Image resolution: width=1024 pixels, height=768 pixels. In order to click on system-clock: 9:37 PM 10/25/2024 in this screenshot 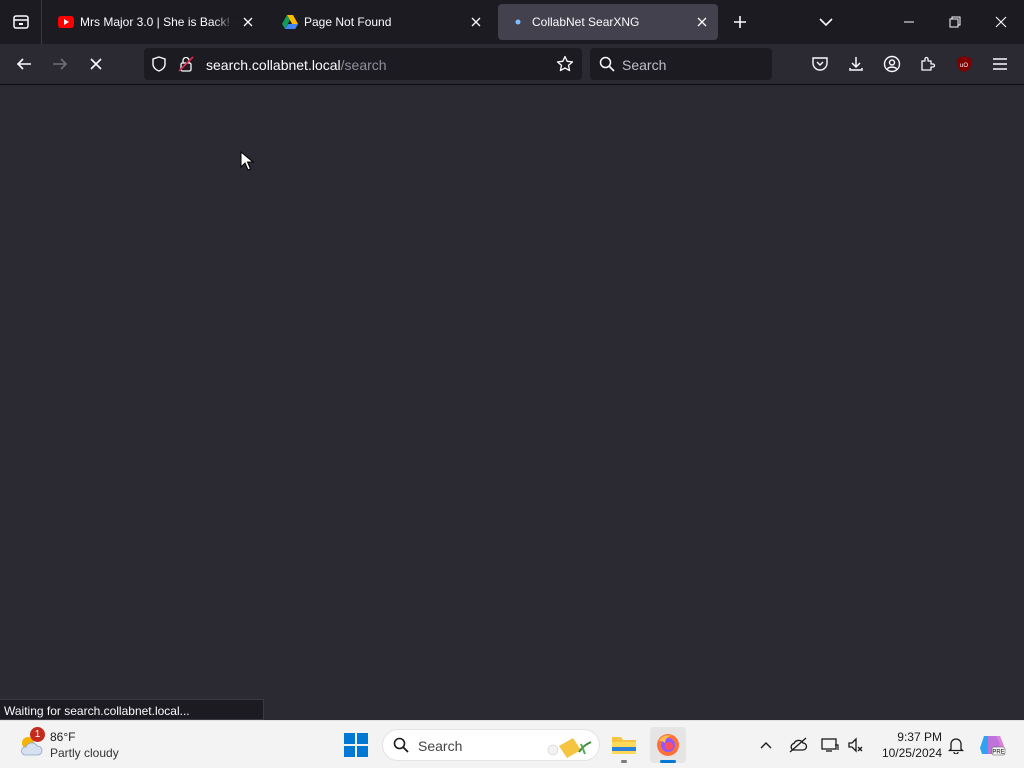, I will do `click(907, 745)`.